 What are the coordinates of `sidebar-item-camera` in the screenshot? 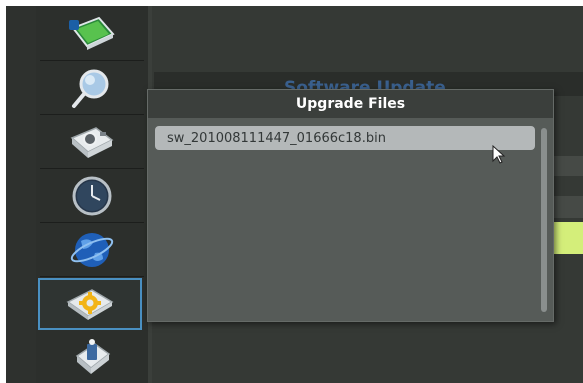 It's located at (92, 142).